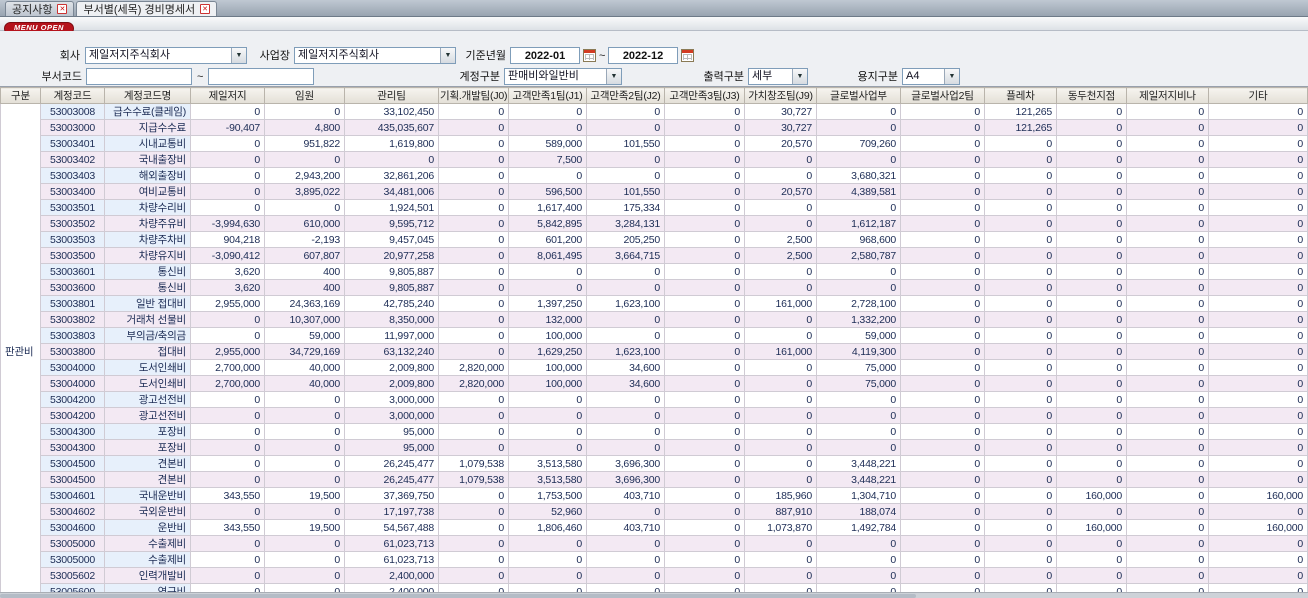 The height and width of the screenshot is (598, 1308). Describe the element at coordinates (391, 95) in the screenshot. I see `column-header: 관리팀` at that location.